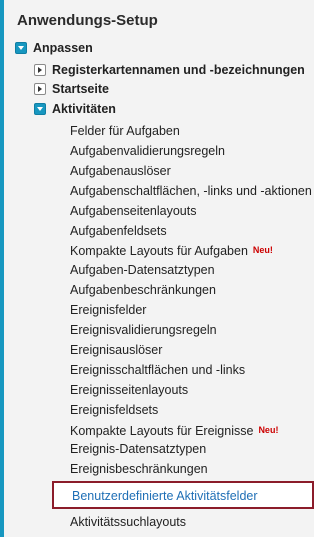 Image resolution: width=320 pixels, height=537 pixels. What do you see at coordinates (178, 70) in the screenshot?
I see `tree-node-label: Registerkartennamen und -bezeichnungen` at bounding box center [178, 70].